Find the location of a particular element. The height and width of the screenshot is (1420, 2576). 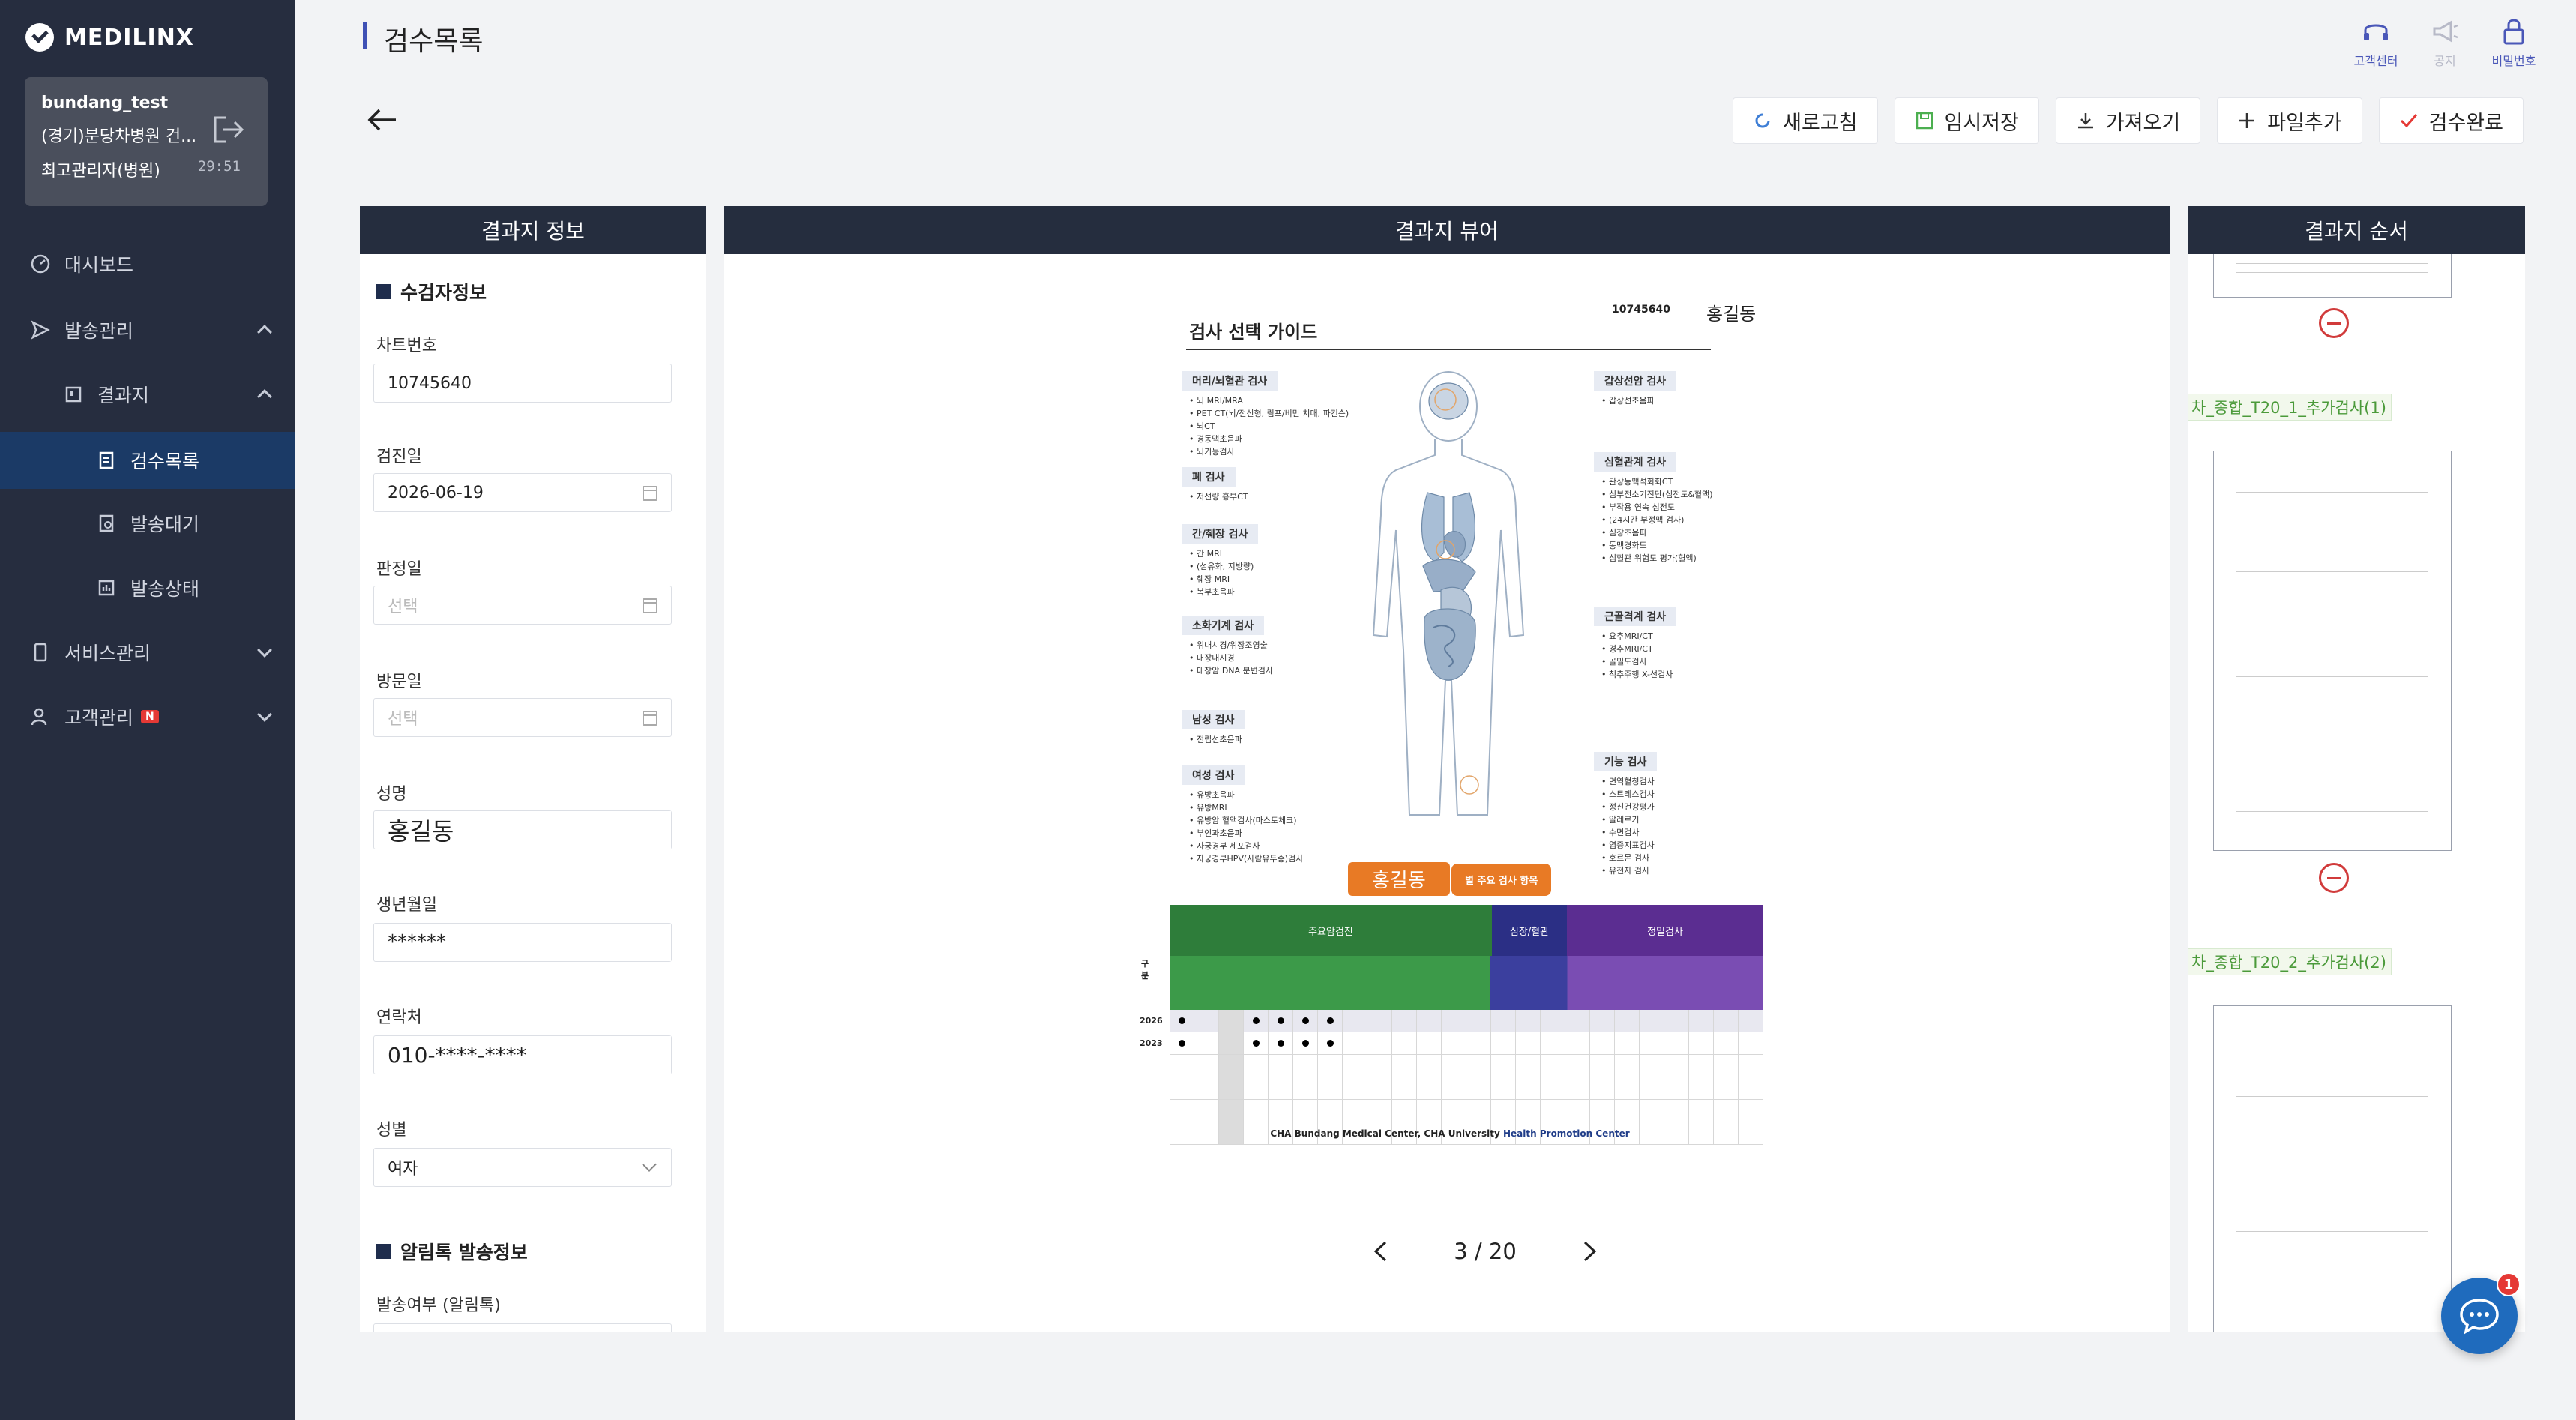

chevron-down-icon is located at coordinates (649, 1164).